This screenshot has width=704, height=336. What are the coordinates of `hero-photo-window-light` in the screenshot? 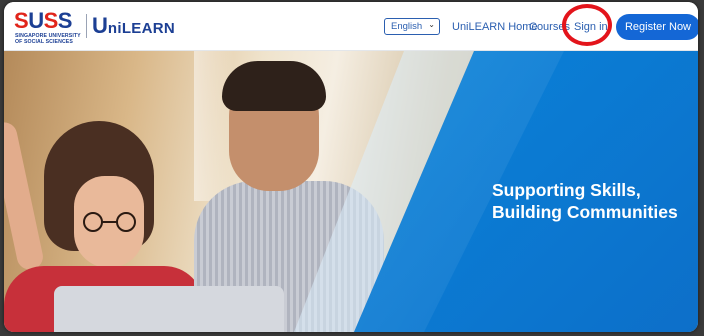 It's located at (214, 126).